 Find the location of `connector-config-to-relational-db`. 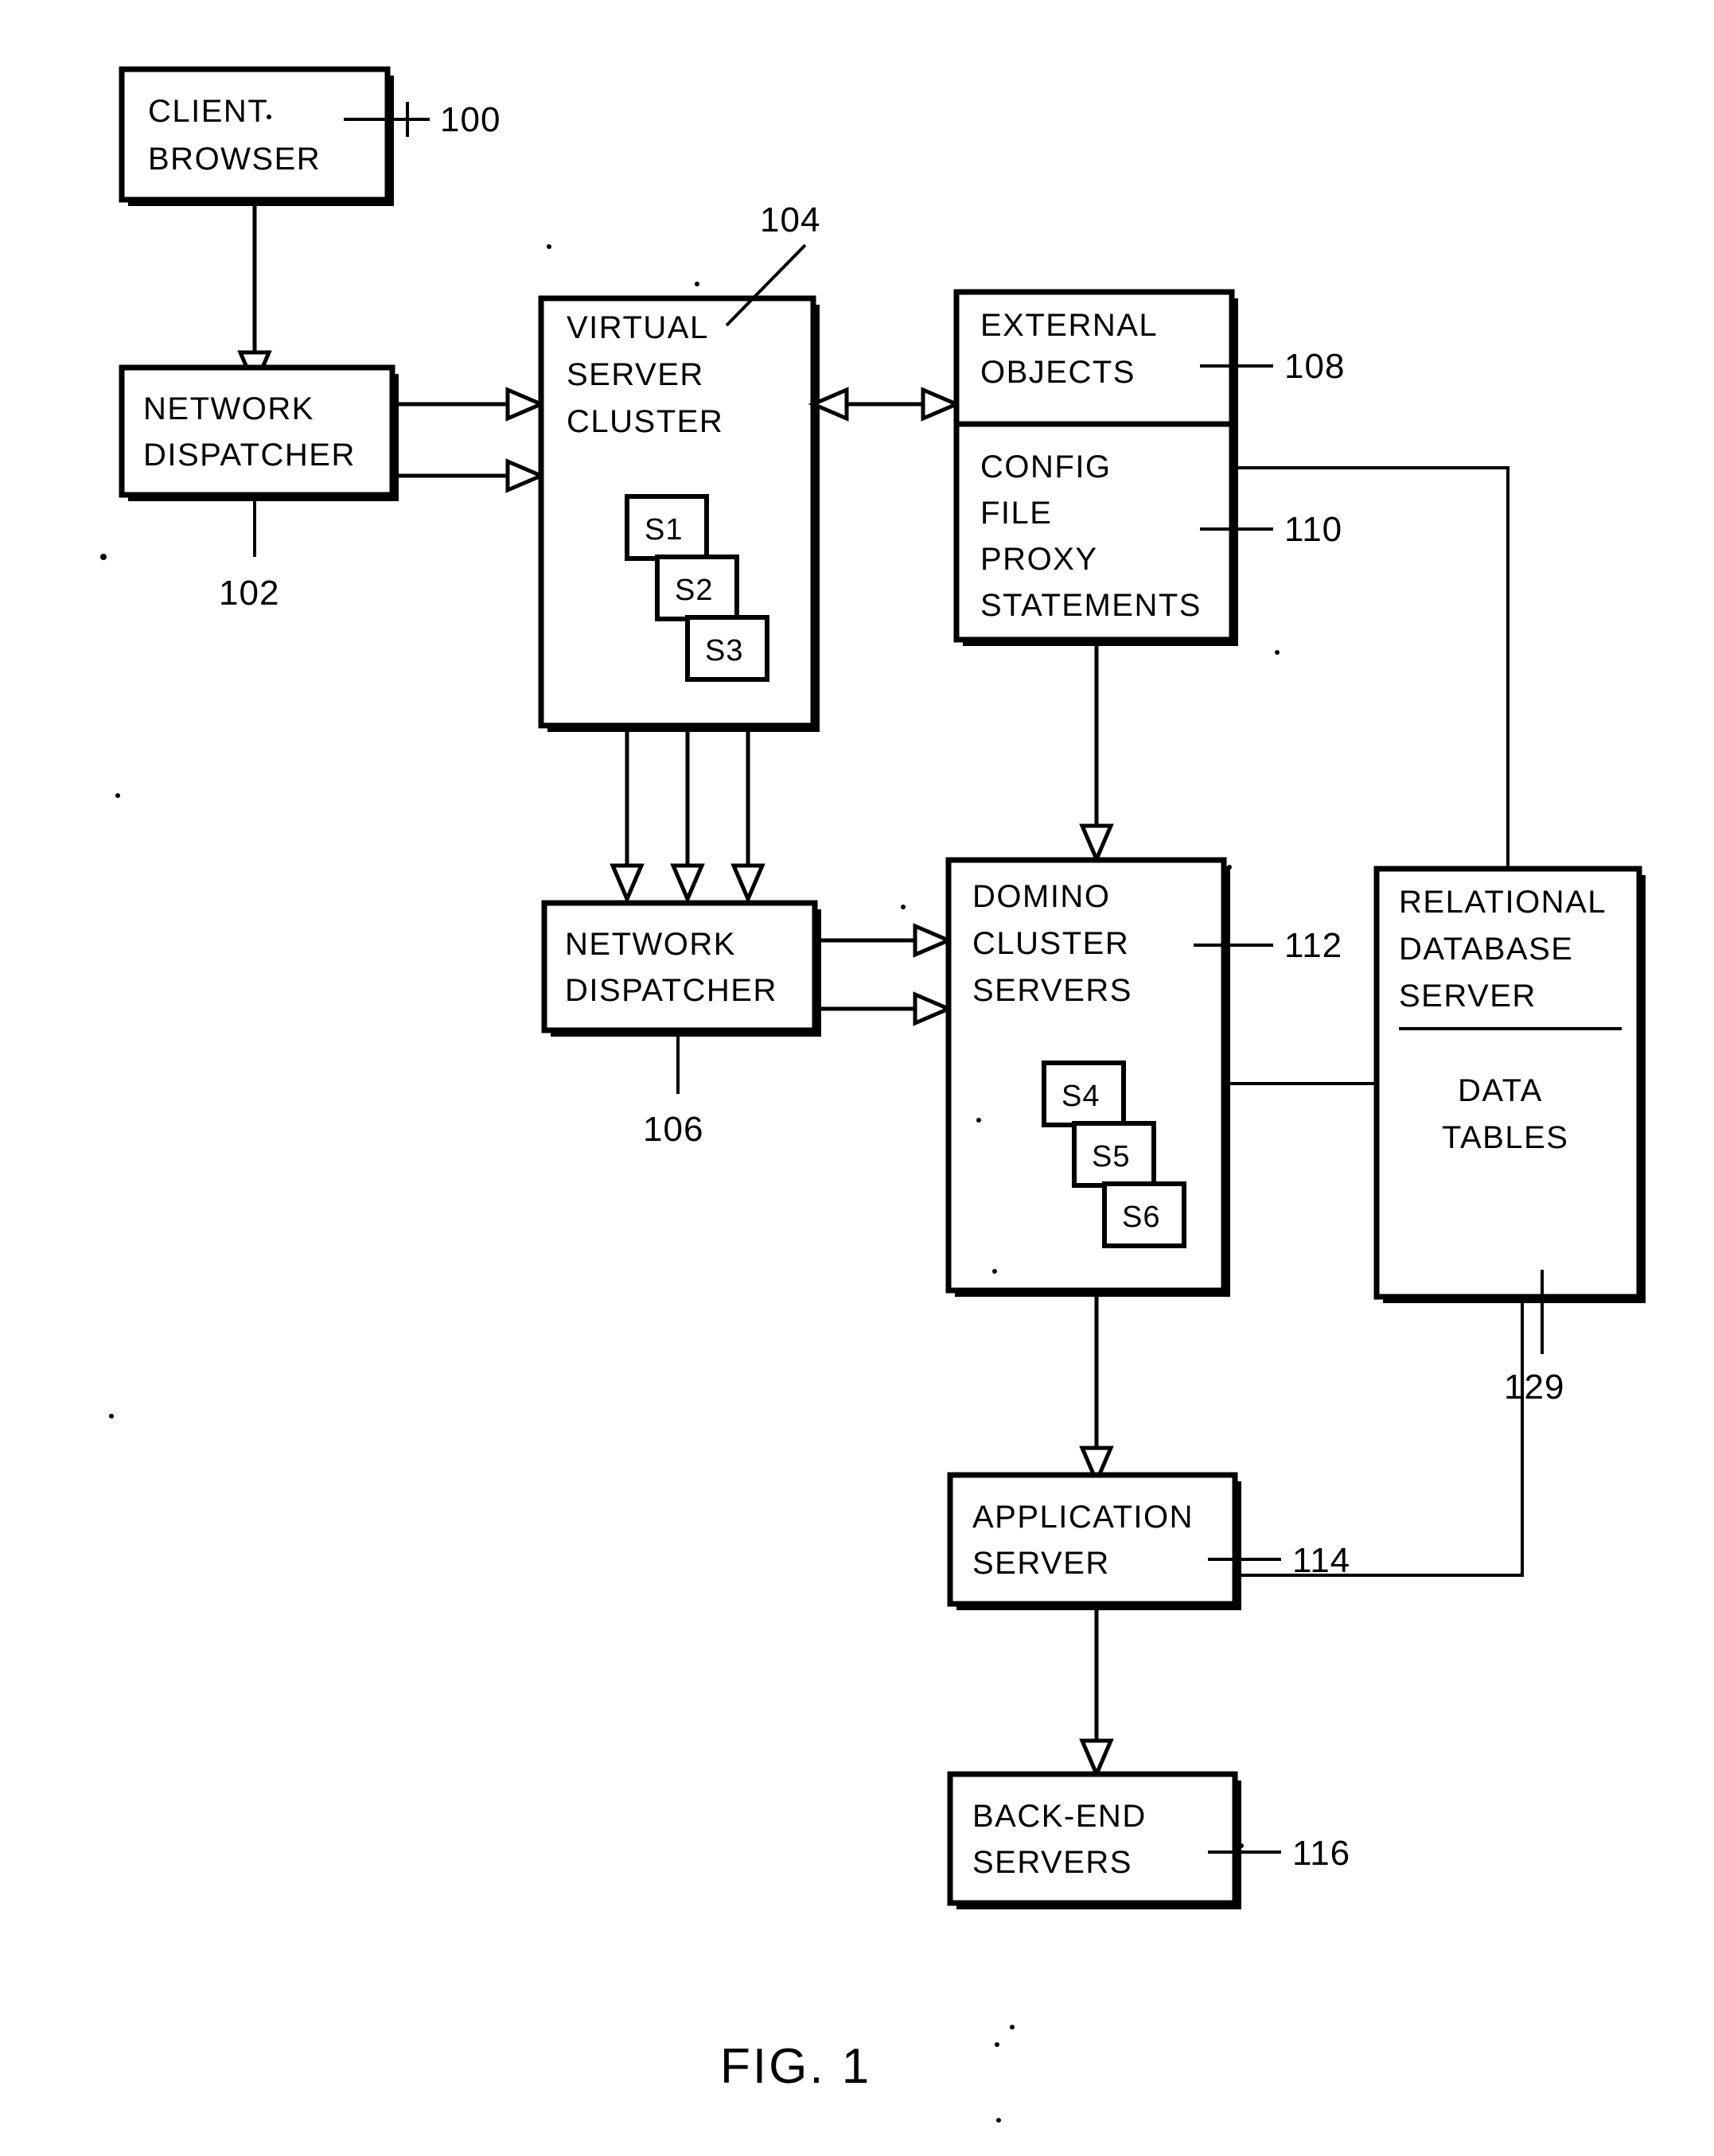

connector-config-to-relational-db is located at coordinates (1371, 667).